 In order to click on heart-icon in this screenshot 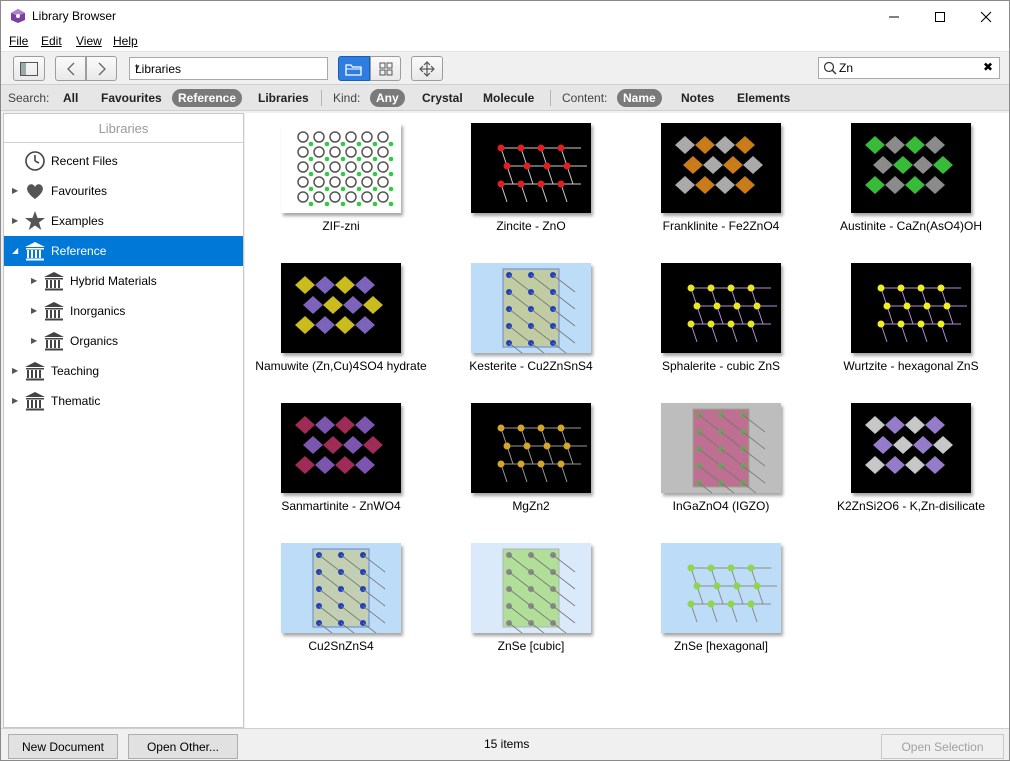, I will do `click(35, 191)`.